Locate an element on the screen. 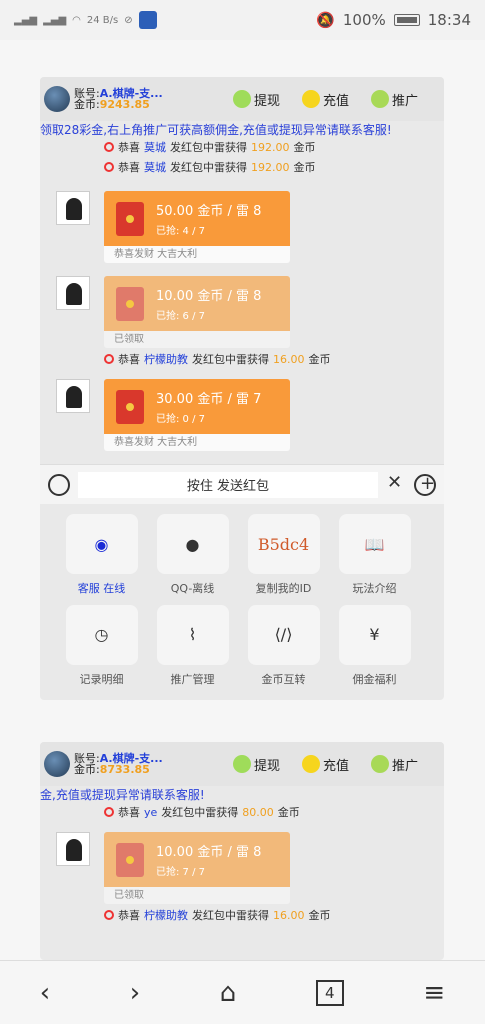 The image size is (485, 1024). signal-icon: ▂▄▆ is located at coordinates (26, 20).